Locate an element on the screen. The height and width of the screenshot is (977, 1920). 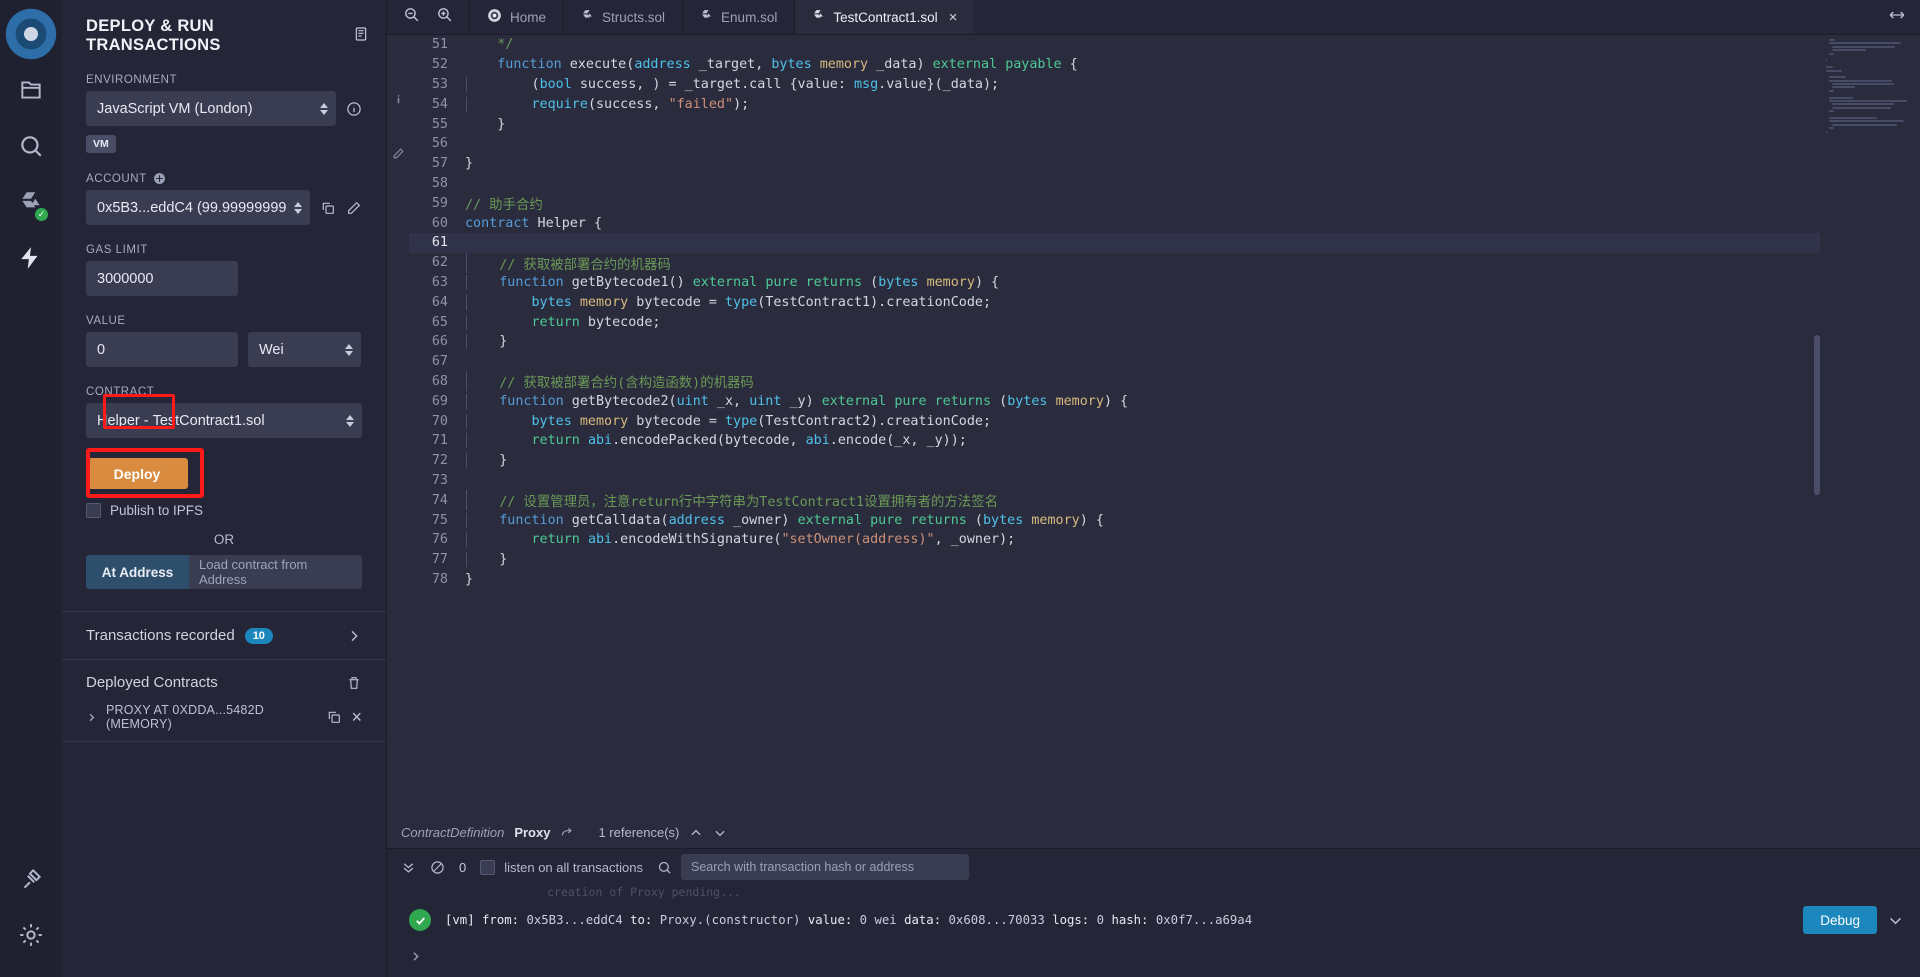
transaction-log-actions: Debug is located at coordinates (1853, 920).